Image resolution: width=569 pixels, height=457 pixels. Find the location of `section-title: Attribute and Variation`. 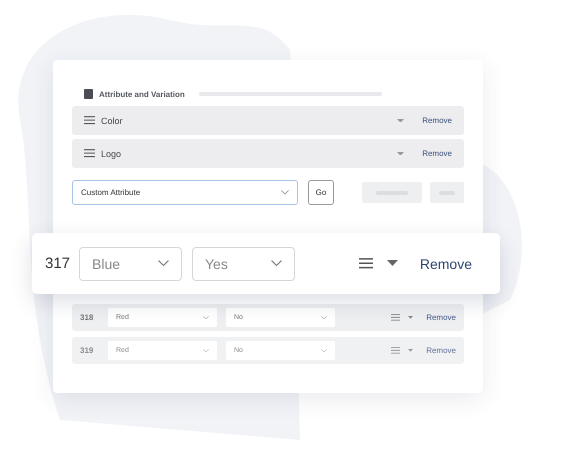

section-title: Attribute and Variation is located at coordinates (142, 94).